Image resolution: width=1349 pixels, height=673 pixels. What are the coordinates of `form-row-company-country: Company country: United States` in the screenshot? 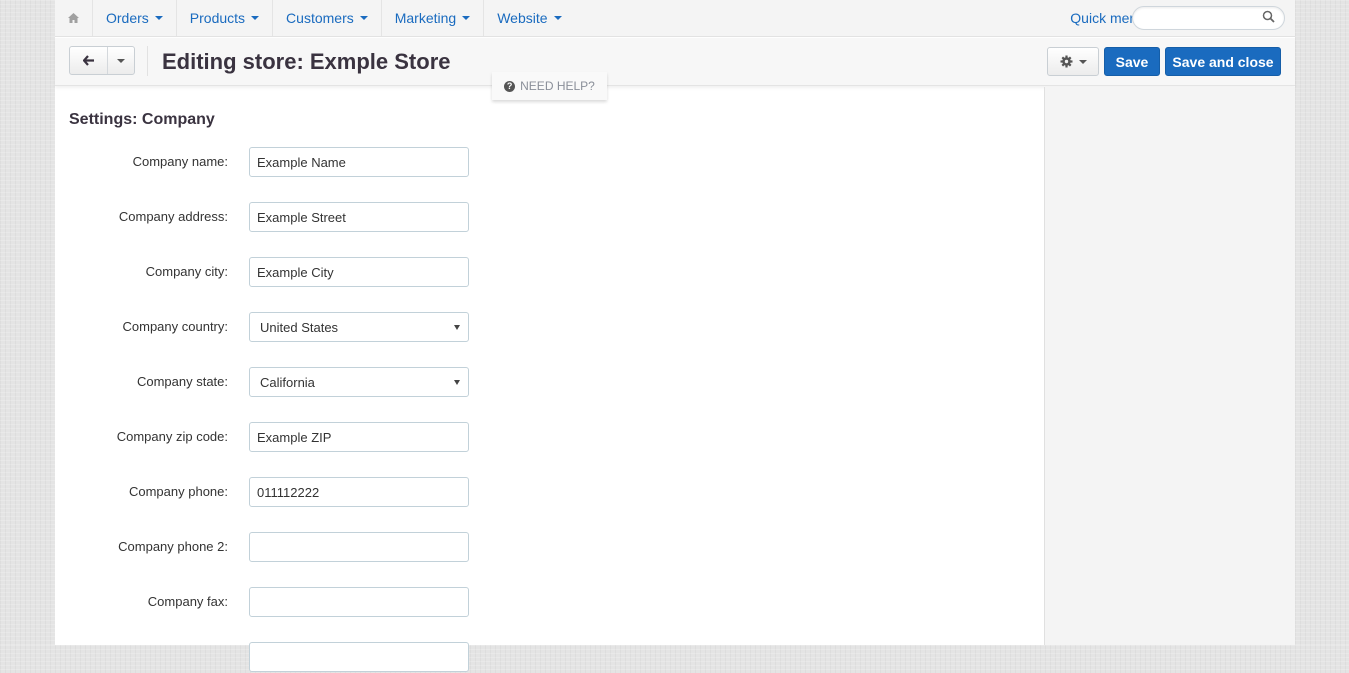 It's located at (305, 327).